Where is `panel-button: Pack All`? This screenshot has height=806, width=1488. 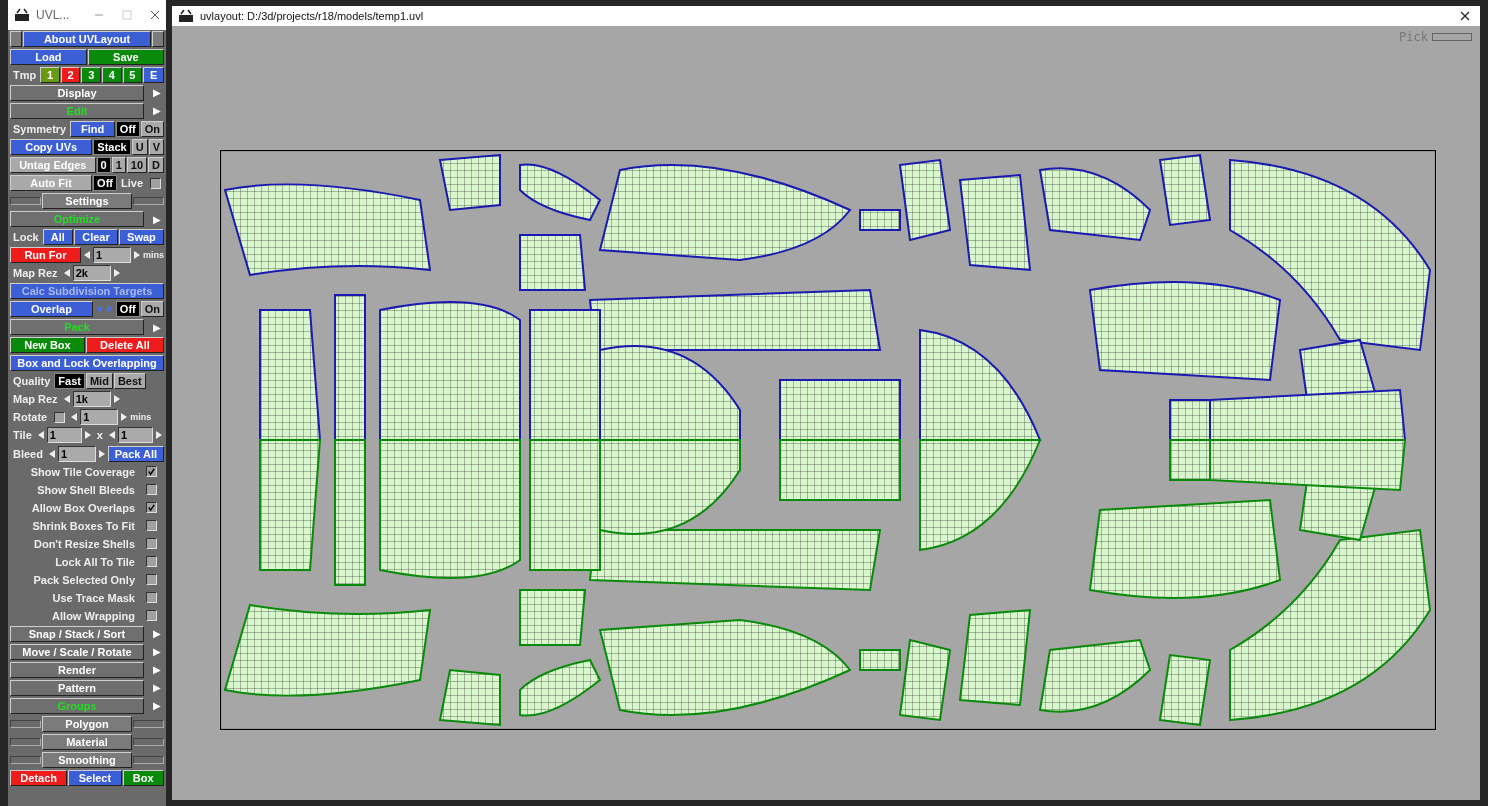
panel-button: Pack All is located at coordinates (135, 453).